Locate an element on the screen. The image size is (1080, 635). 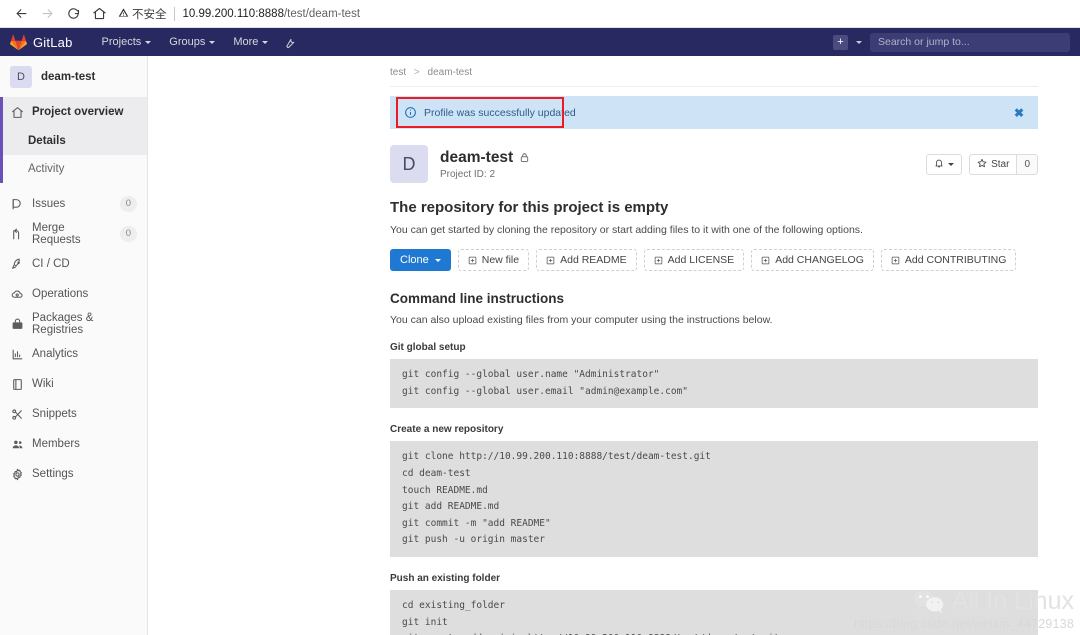
navbar-item-more: More is located at coordinates (250, 42).